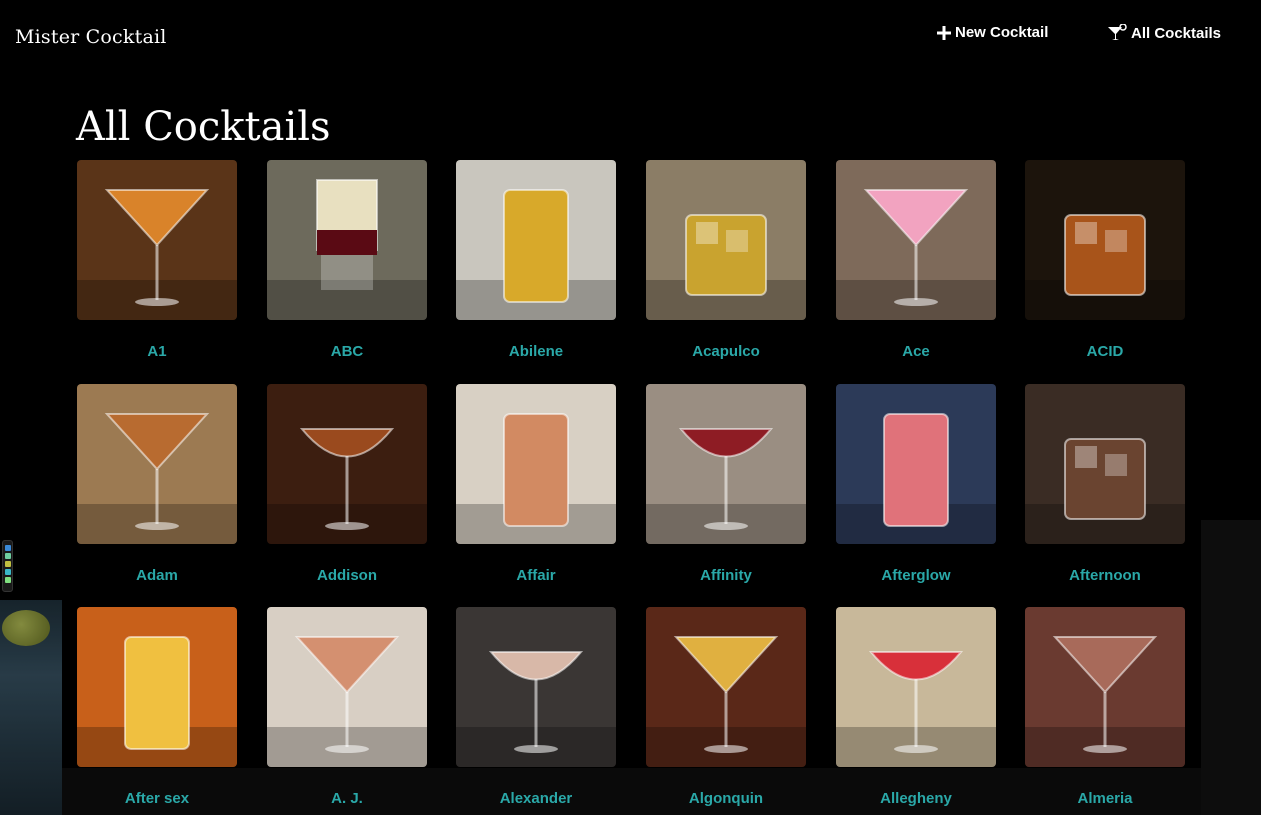 The width and height of the screenshot is (1261, 815). I want to click on plus-icon, so click(944, 32).